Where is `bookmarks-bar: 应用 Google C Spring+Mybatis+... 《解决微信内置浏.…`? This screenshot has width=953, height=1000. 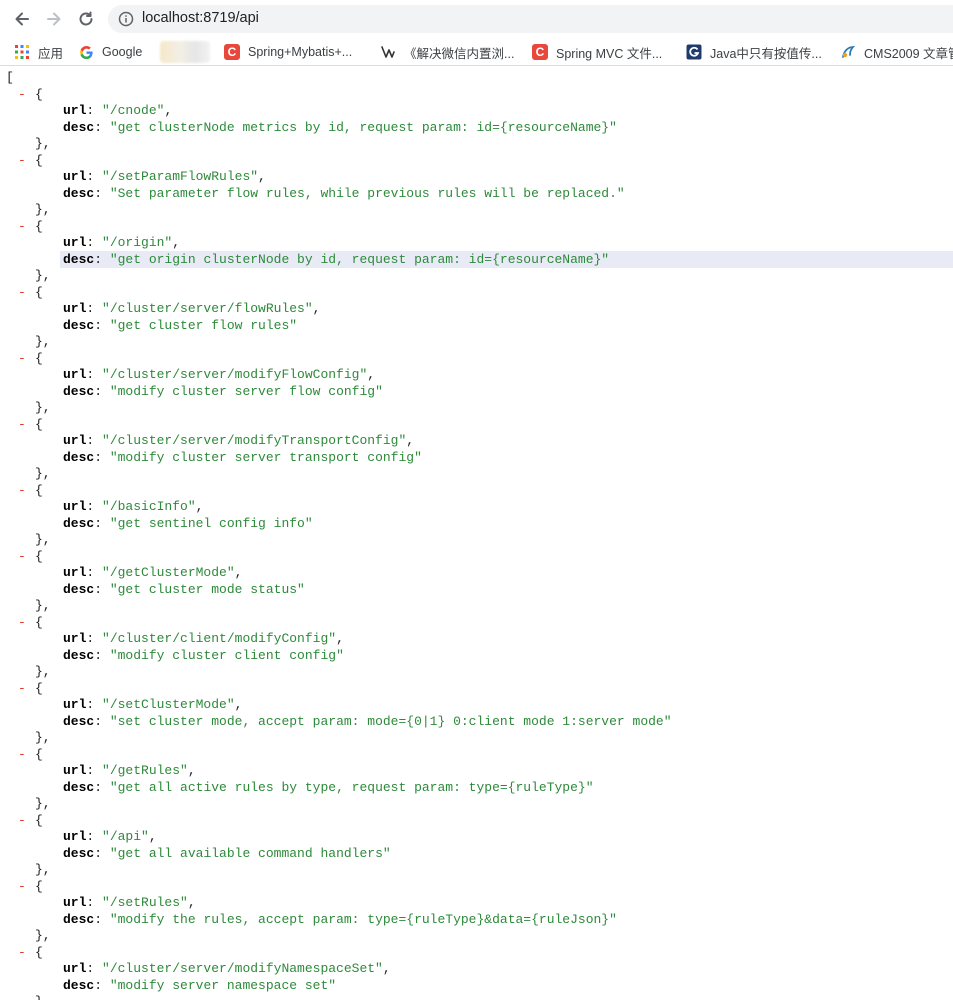 bookmarks-bar: 应用 Google C Spring+Mybatis+... 《解决微信内置浏.… is located at coordinates (476, 52).